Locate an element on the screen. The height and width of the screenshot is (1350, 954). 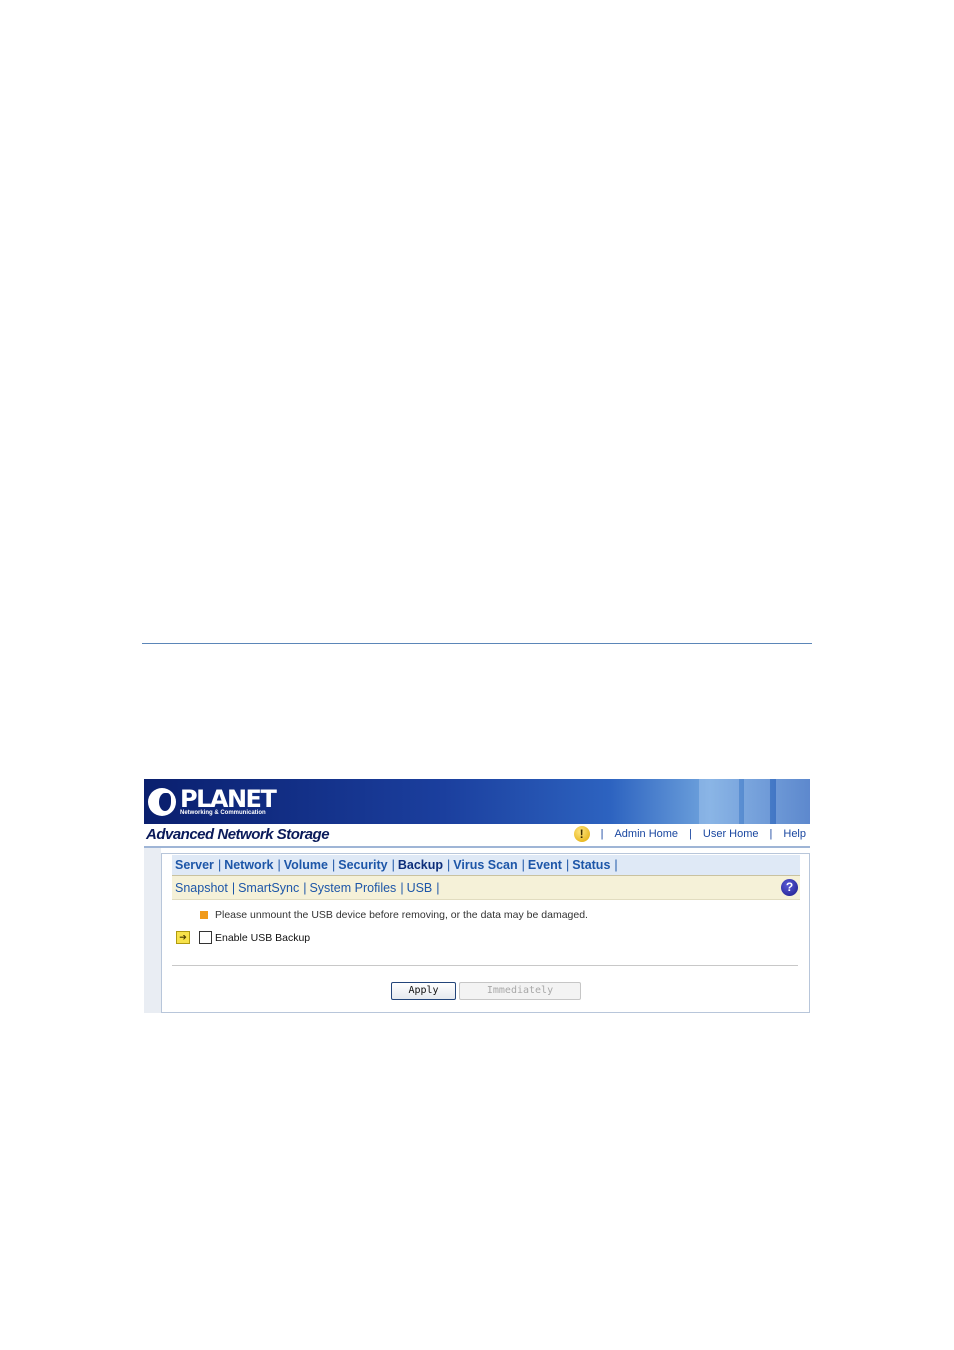
menu-volume: Volume is located at coordinates (306, 865).